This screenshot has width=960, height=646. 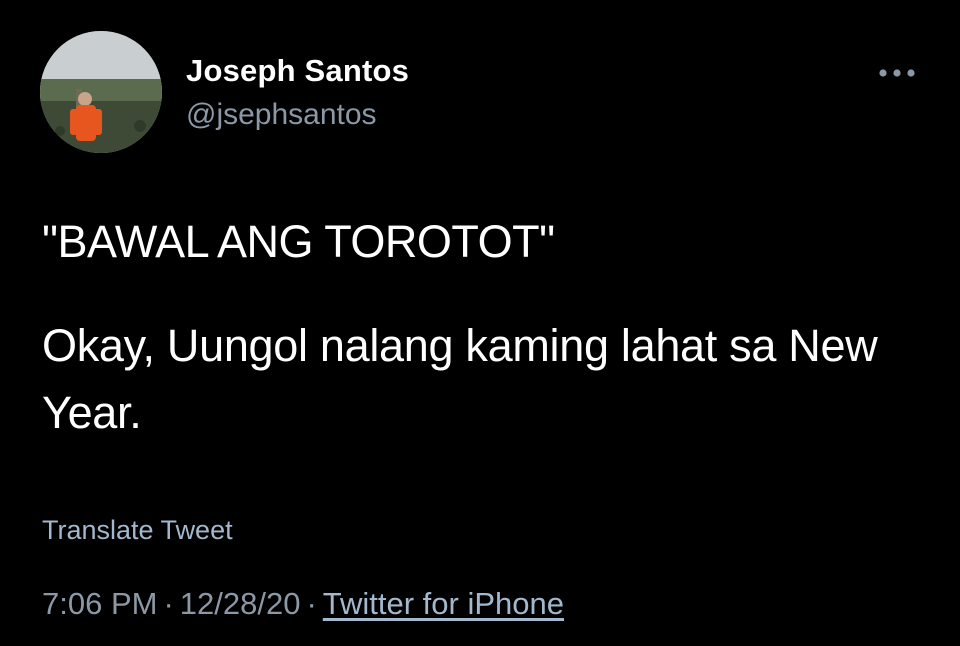 What do you see at coordinates (137, 530) in the screenshot?
I see `translate-tweet-link: Translate Tweet` at bounding box center [137, 530].